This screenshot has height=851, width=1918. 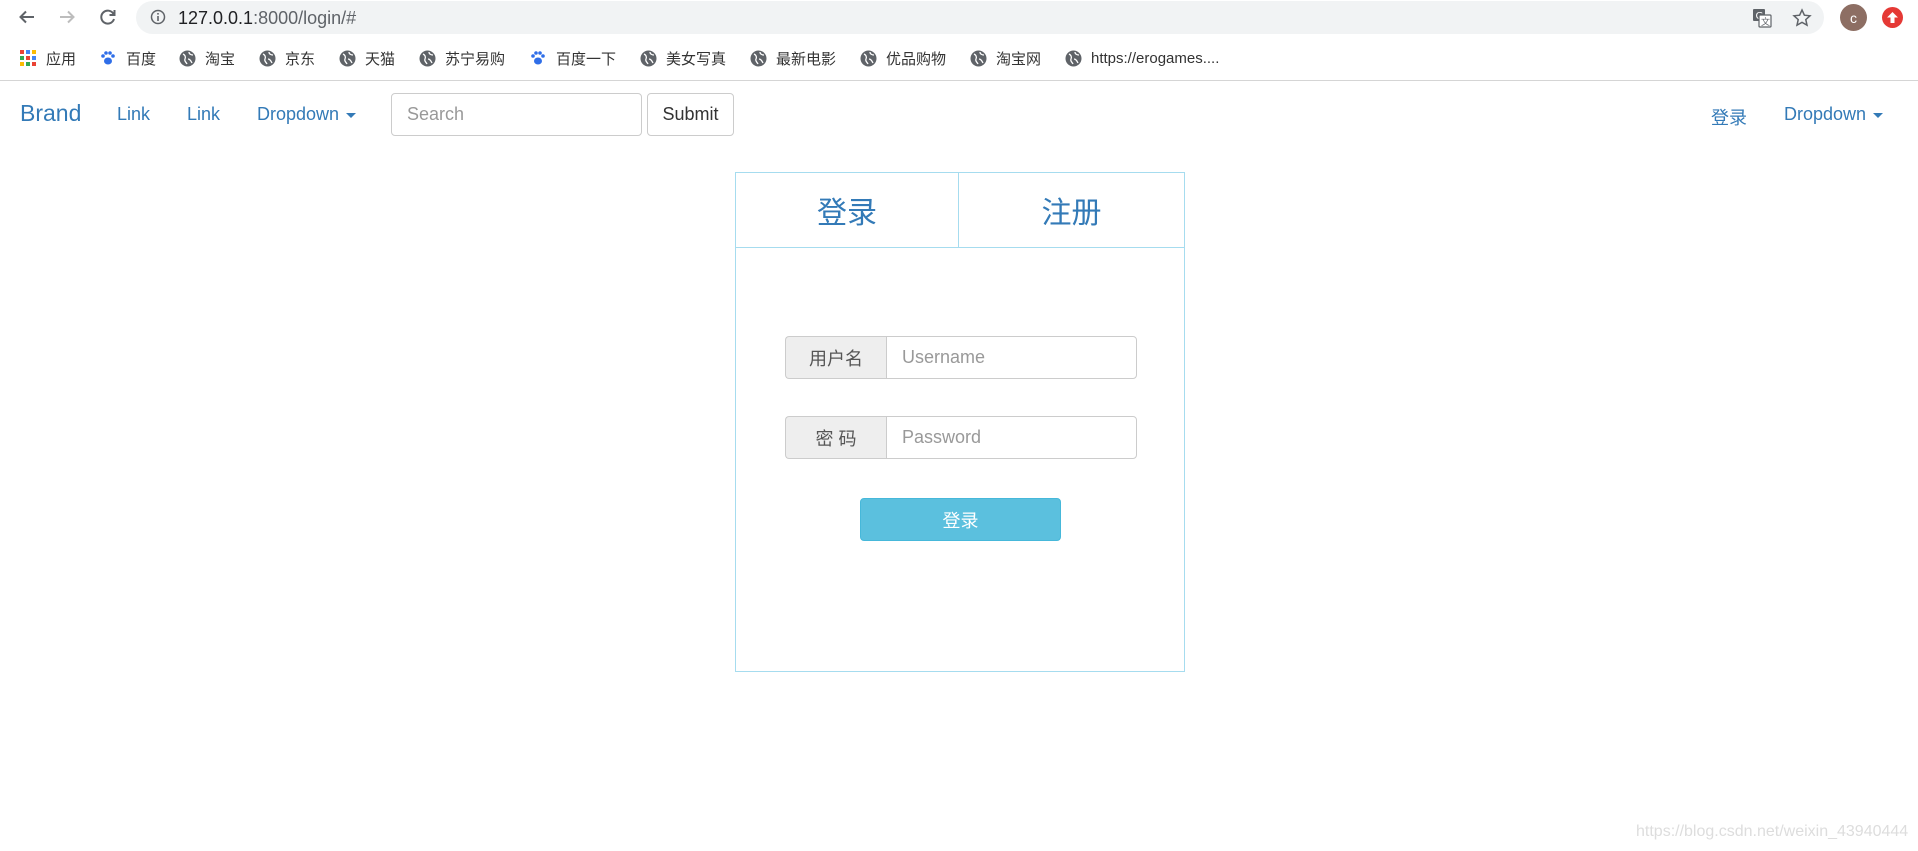 I want to click on info-icon, so click(x=158, y=17).